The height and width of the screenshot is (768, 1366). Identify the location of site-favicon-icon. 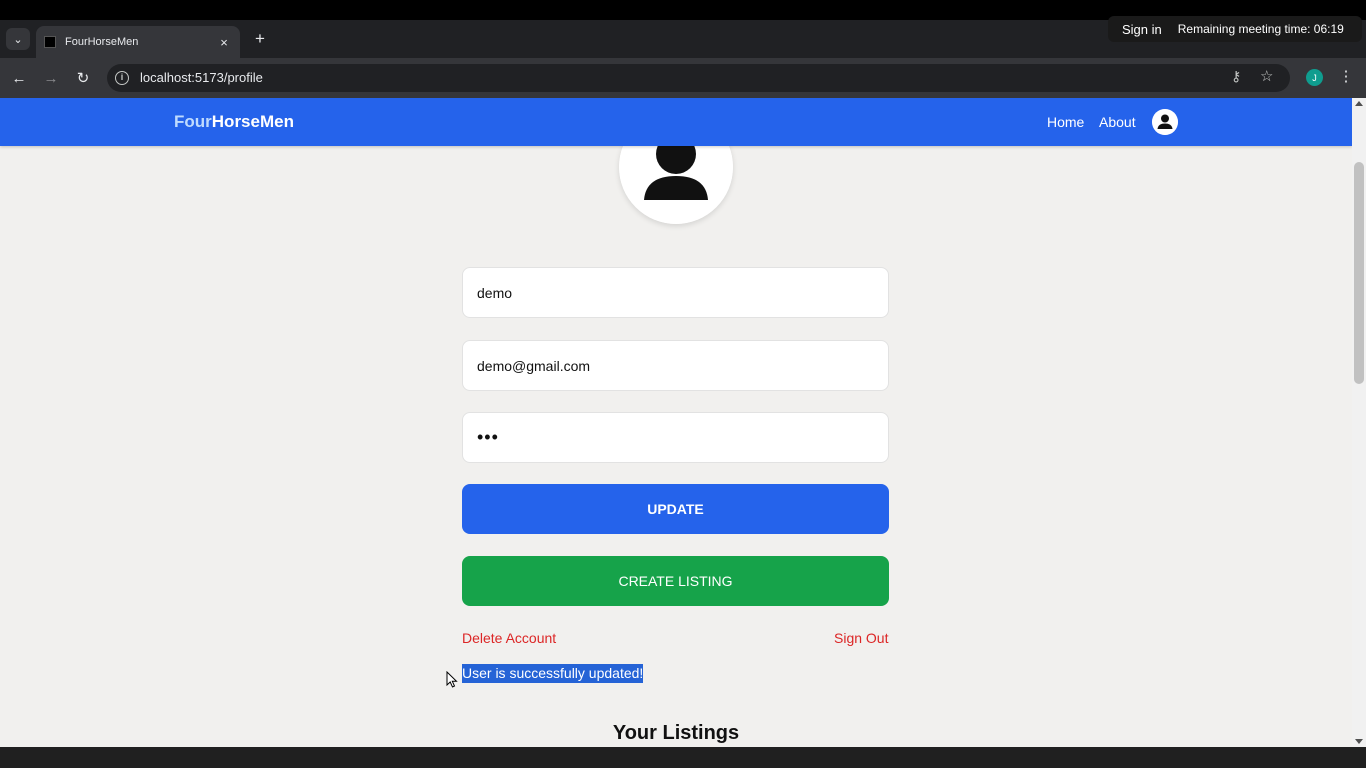
(50, 42).